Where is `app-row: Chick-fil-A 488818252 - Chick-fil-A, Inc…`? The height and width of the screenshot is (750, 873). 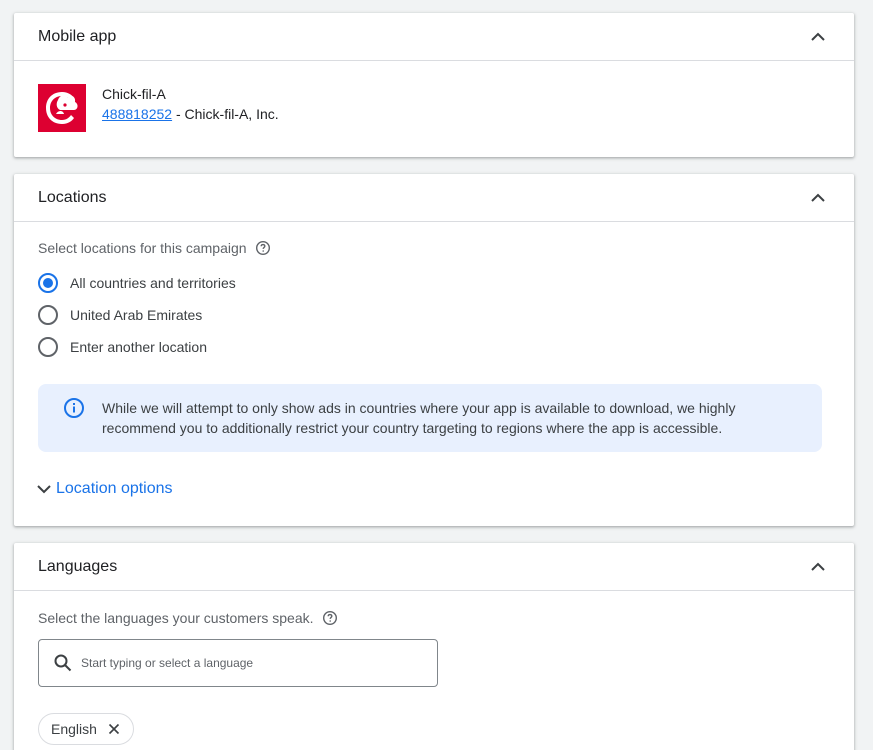
app-row: Chick-fil-A 488818252 - Chick-fil-A, Inc… is located at coordinates (434, 96).